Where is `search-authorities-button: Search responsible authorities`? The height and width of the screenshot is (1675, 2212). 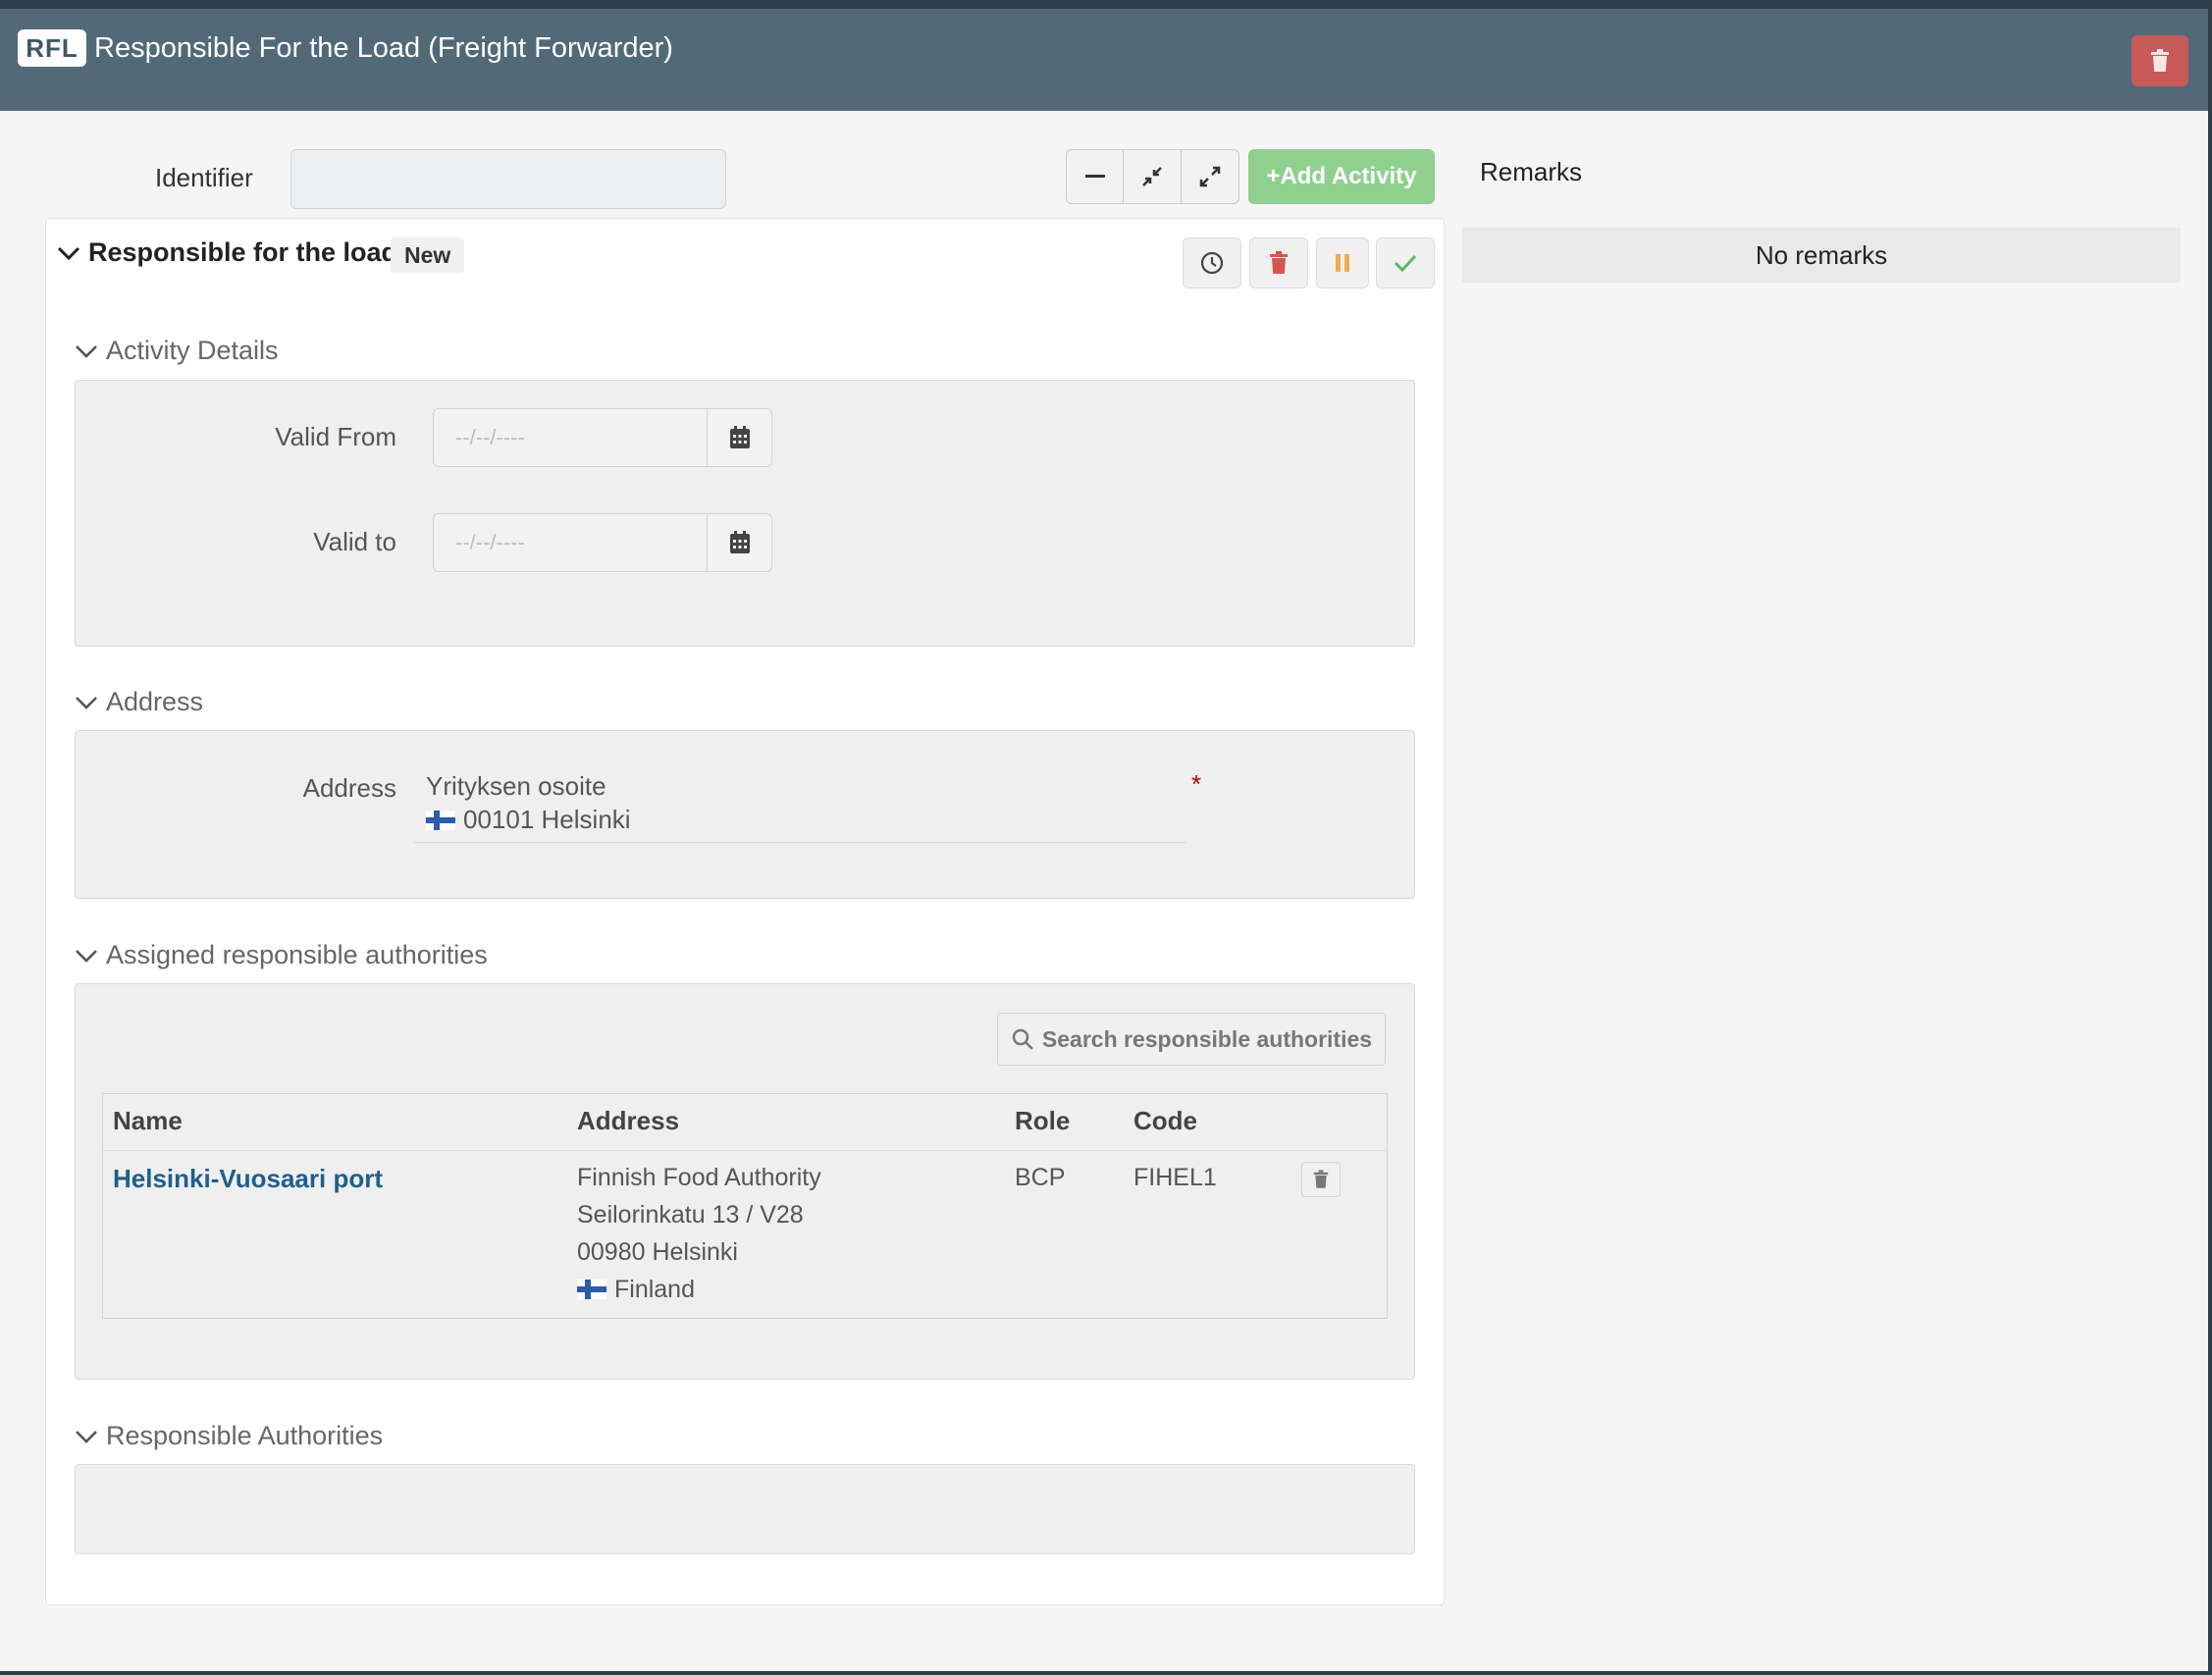
search-authorities-button: Search responsible authorities is located at coordinates (1192, 1039).